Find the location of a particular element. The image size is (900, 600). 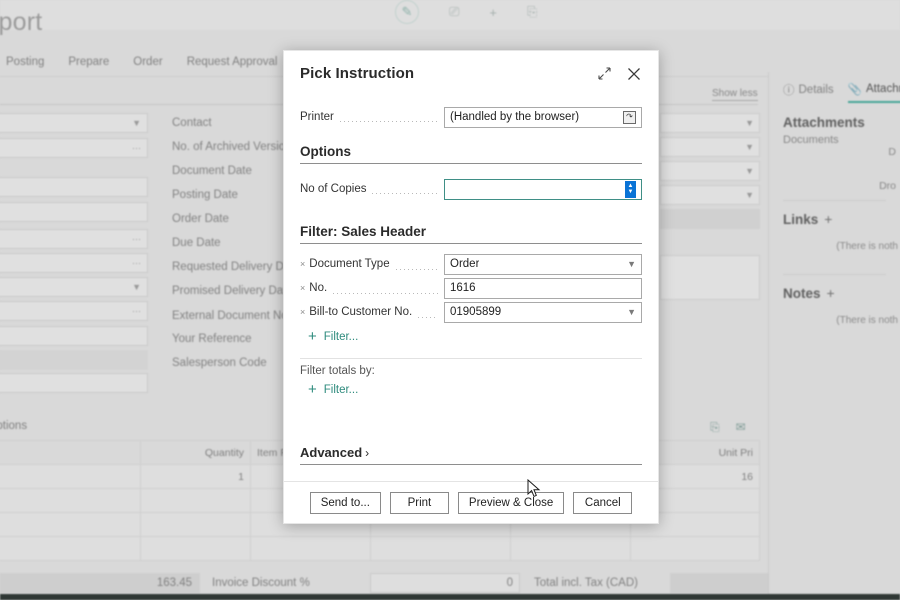

no-of-copies-input: ▲ ▼ is located at coordinates (543, 189).